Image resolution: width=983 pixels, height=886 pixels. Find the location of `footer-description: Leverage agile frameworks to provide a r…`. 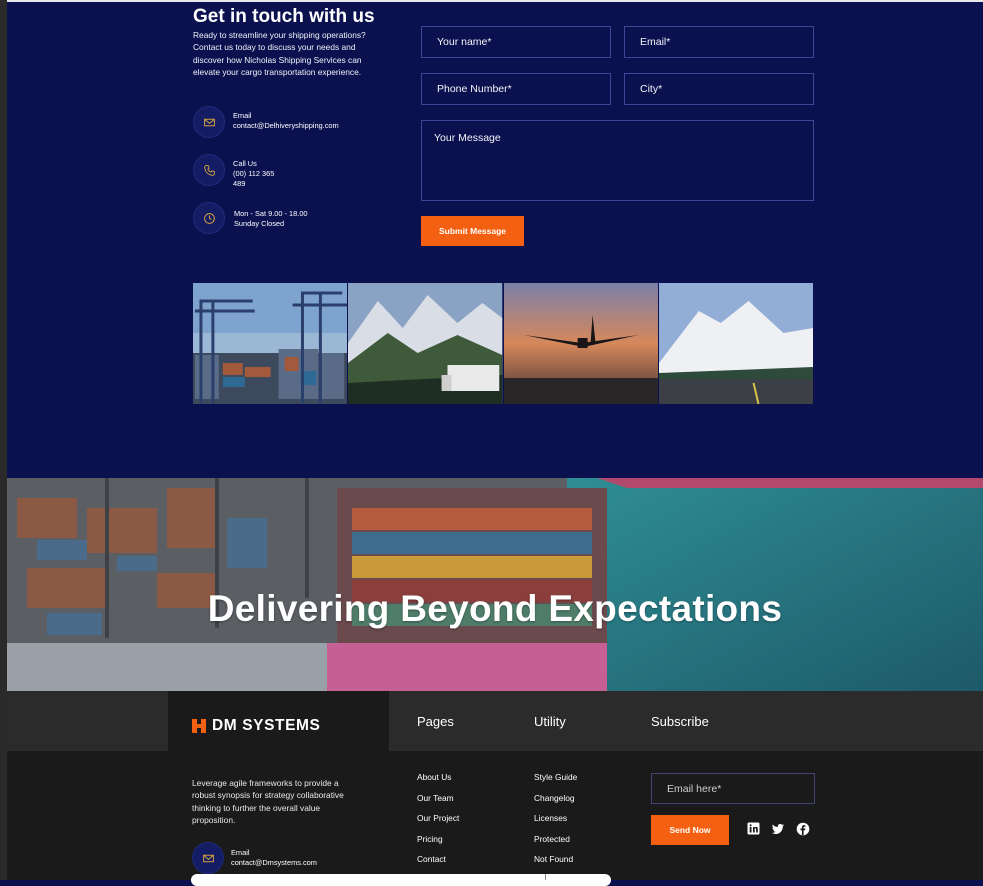

footer-description: Leverage agile frameworks to provide a r… is located at coordinates (268, 801).